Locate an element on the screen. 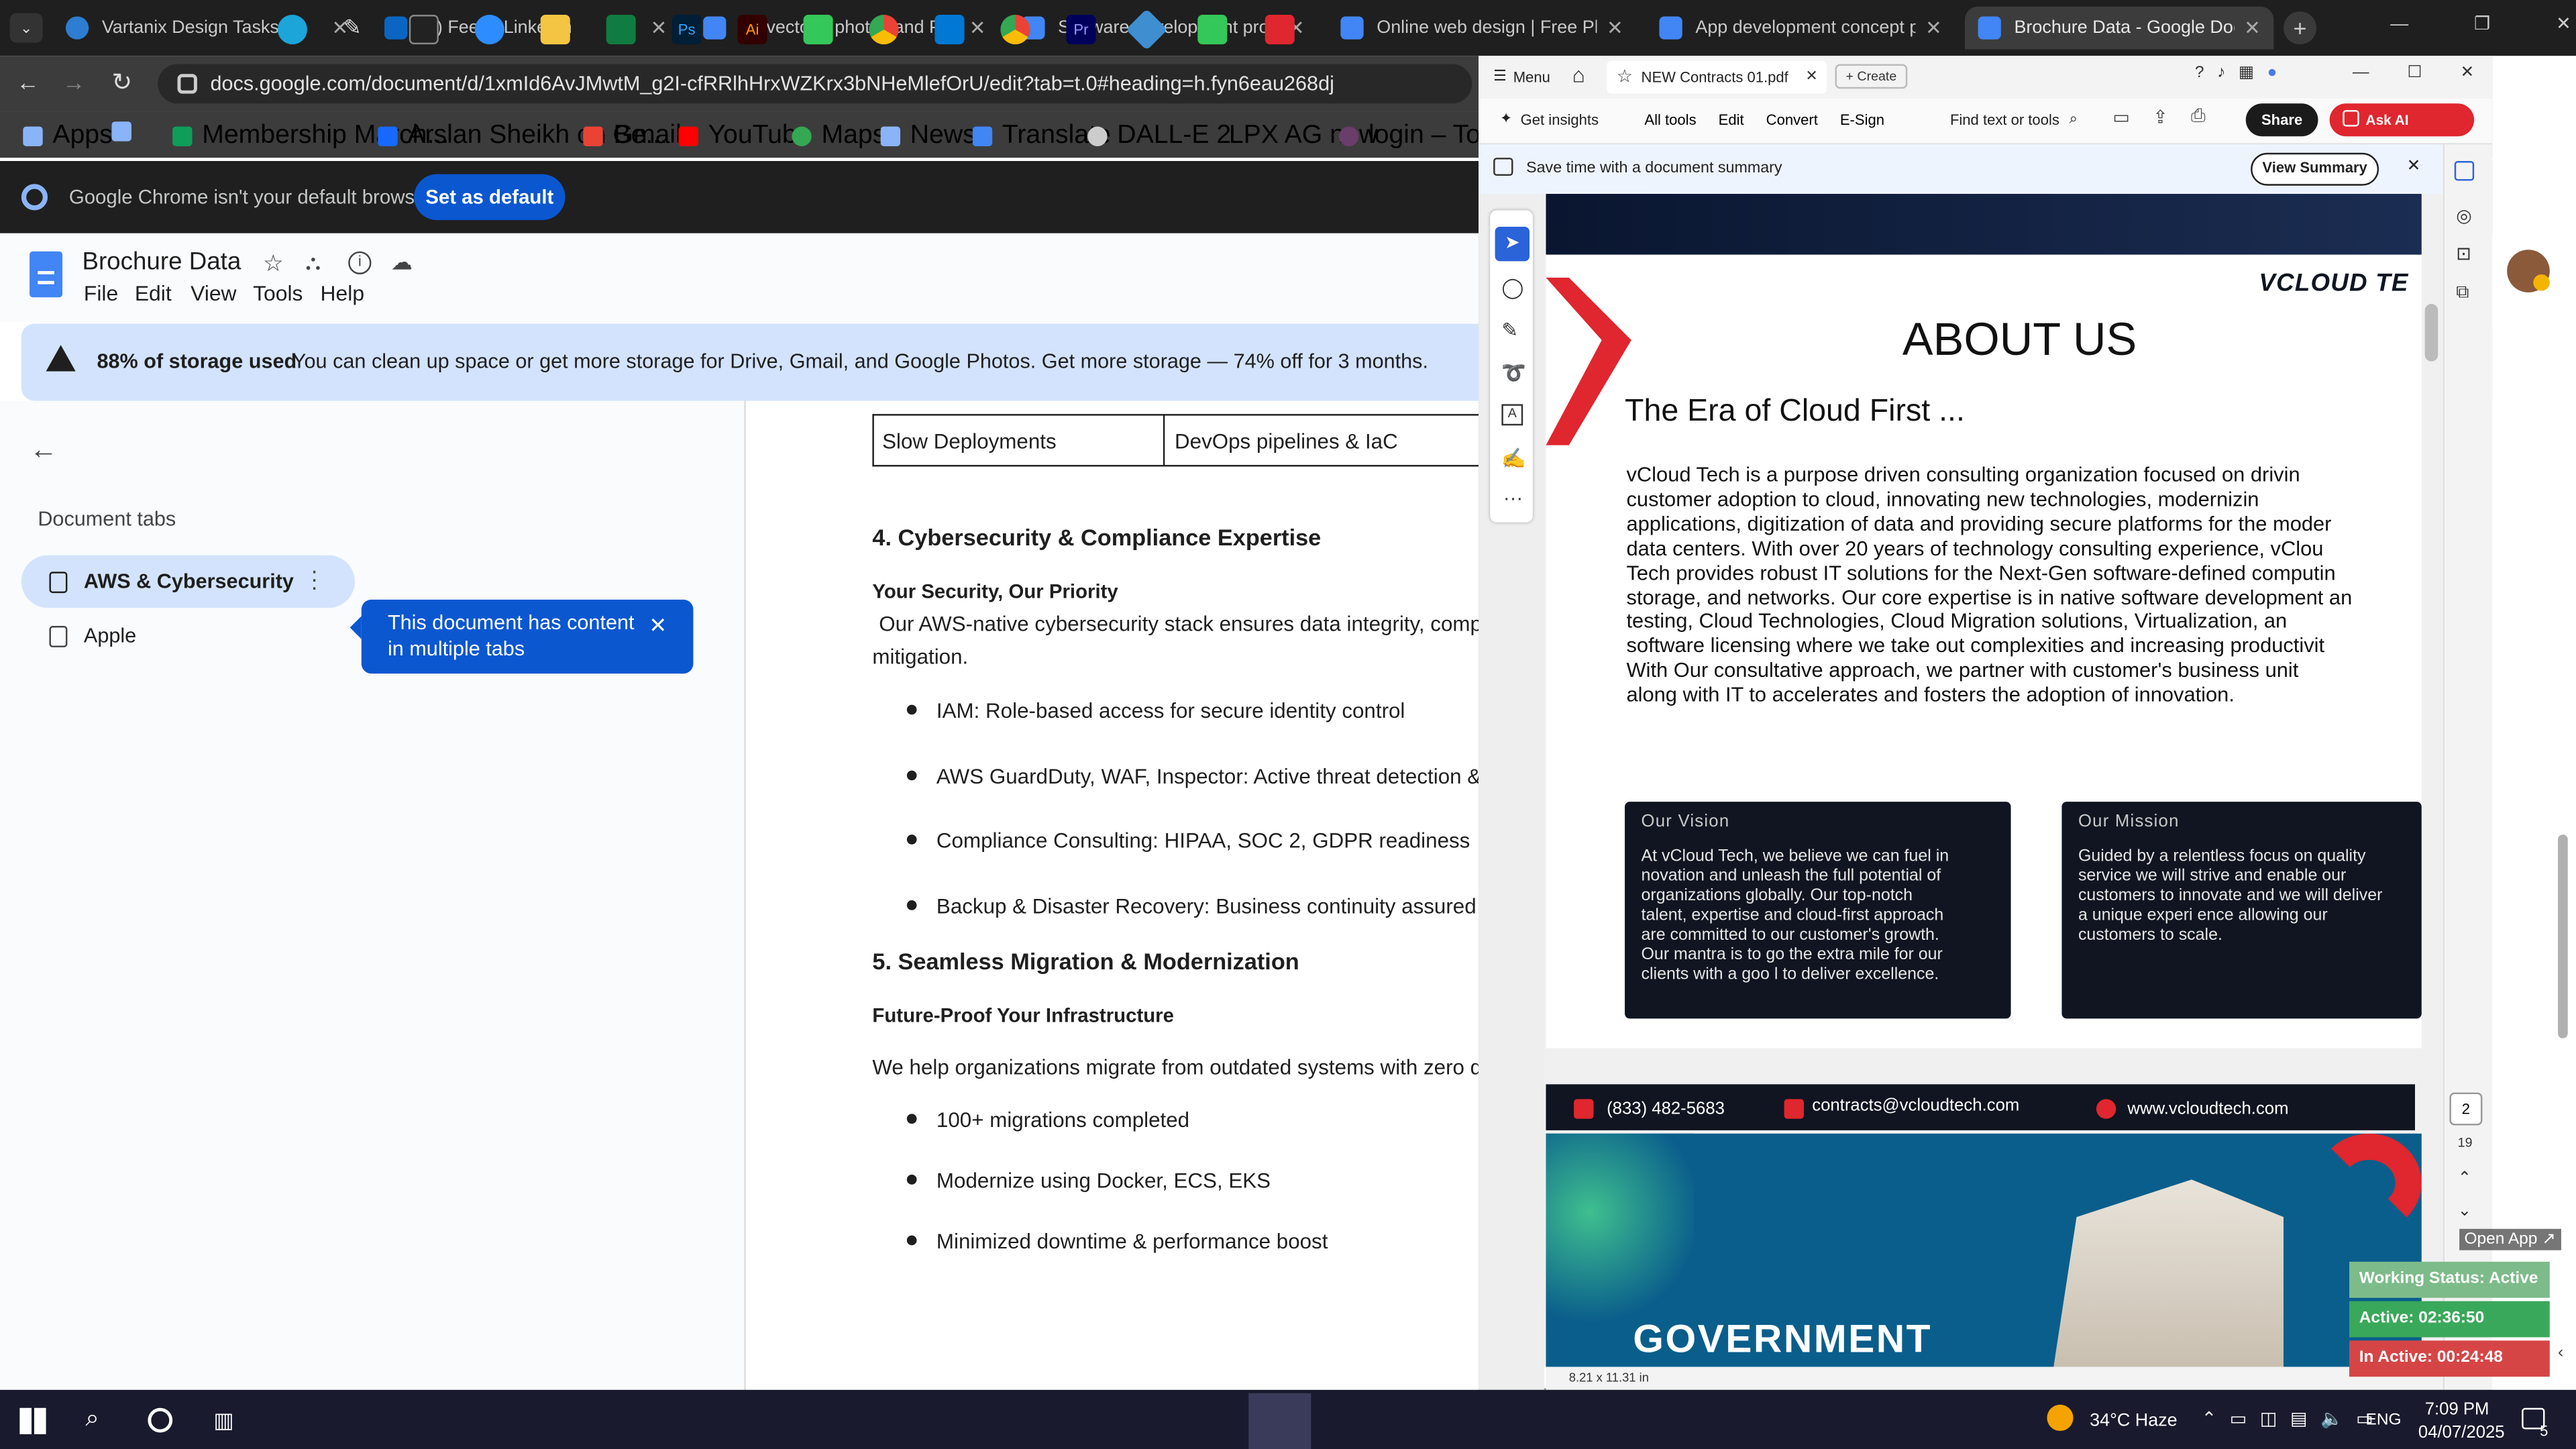 This screenshot has height=1449, width=2576. back-icon: ← is located at coordinates (27, 82).